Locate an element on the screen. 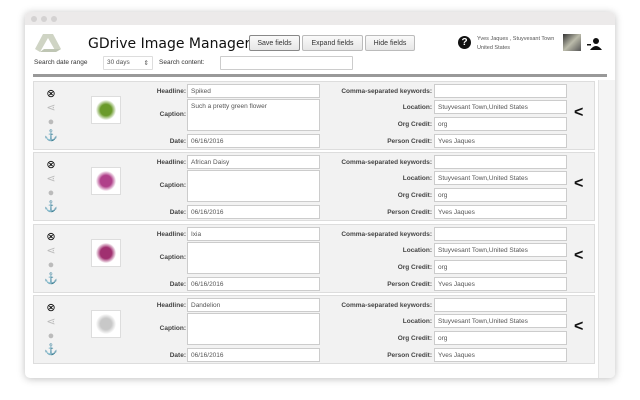 The image size is (640, 400). search-content-label: Search content: is located at coordinates (182, 62).